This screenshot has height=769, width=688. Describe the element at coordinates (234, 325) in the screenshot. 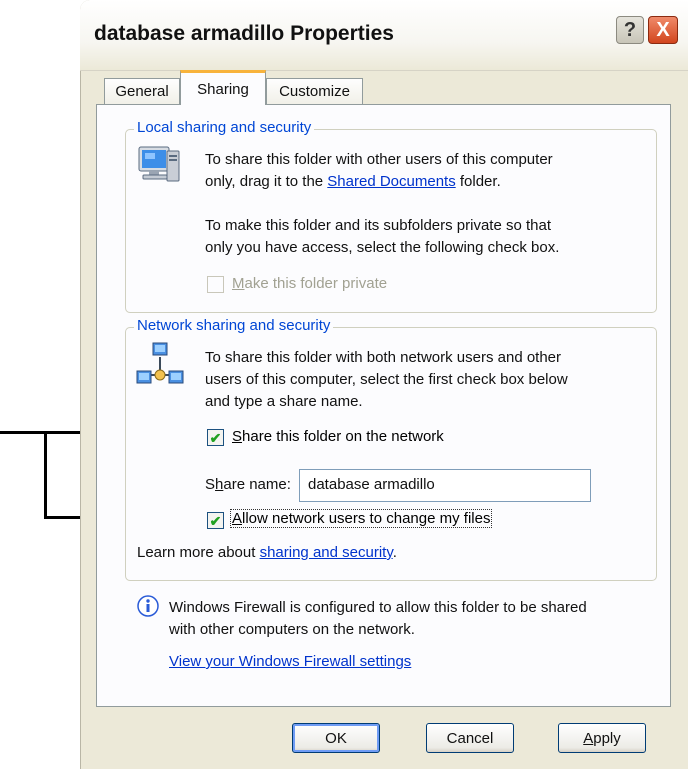

I see `network-sharing-legend: Network sharing and security` at that location.